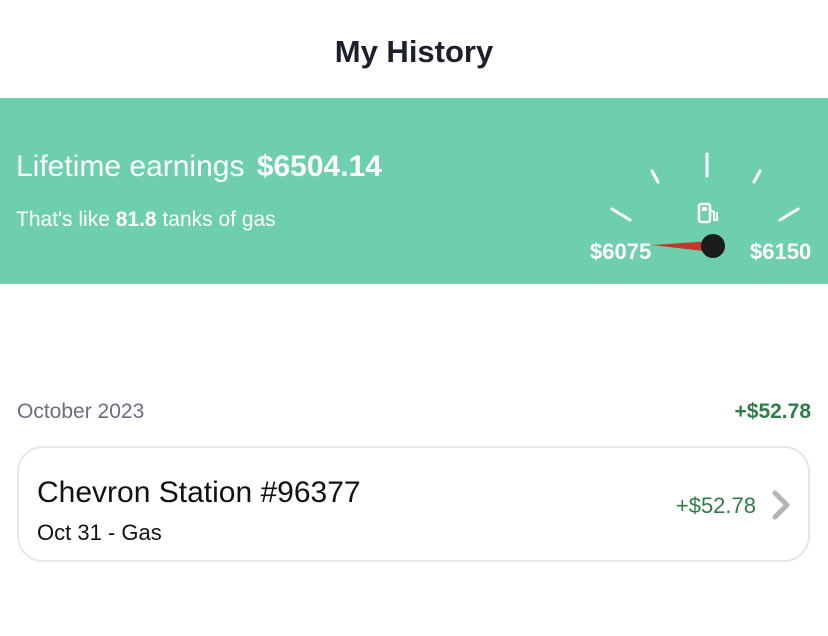 The width and height of the screenshot is (828, 636). I want to click on transaction-merchant: Chevron Station #96377, so click(199, 492).